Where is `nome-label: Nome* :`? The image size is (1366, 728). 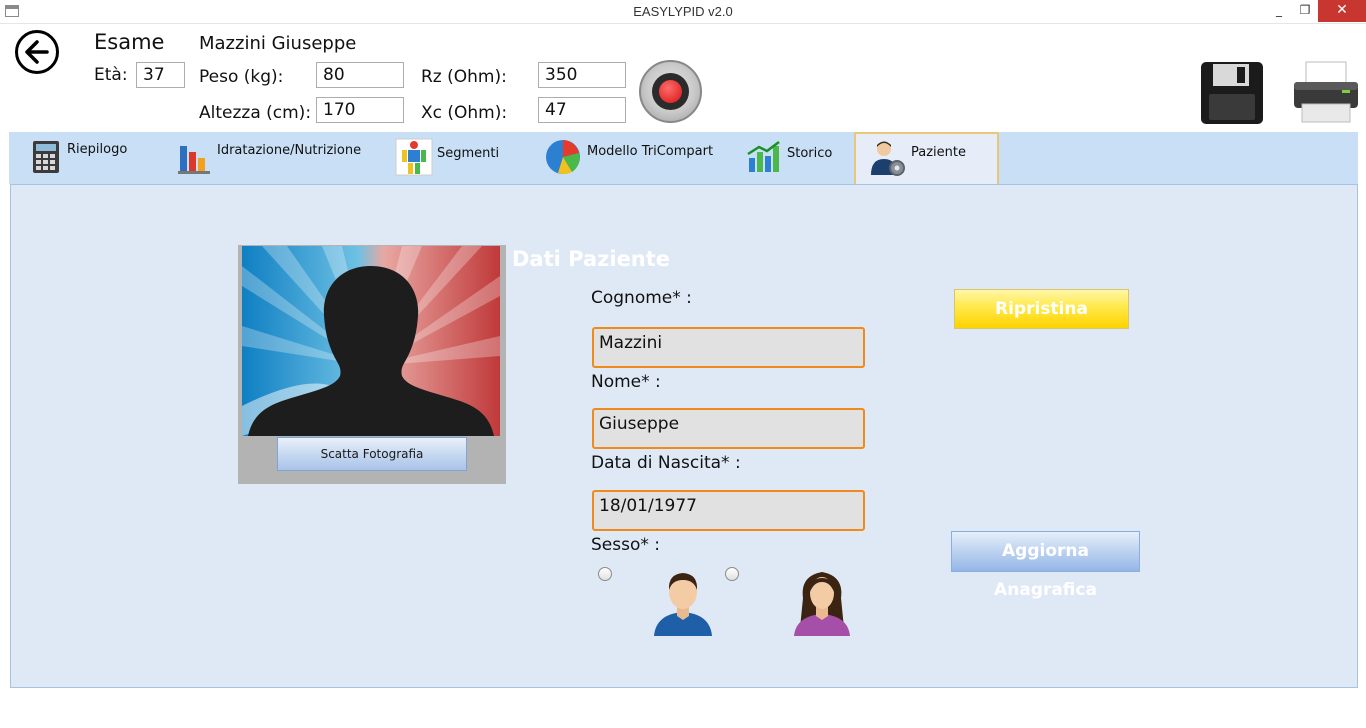
nome-label: Nome* : is located at coordinates (626, 382).